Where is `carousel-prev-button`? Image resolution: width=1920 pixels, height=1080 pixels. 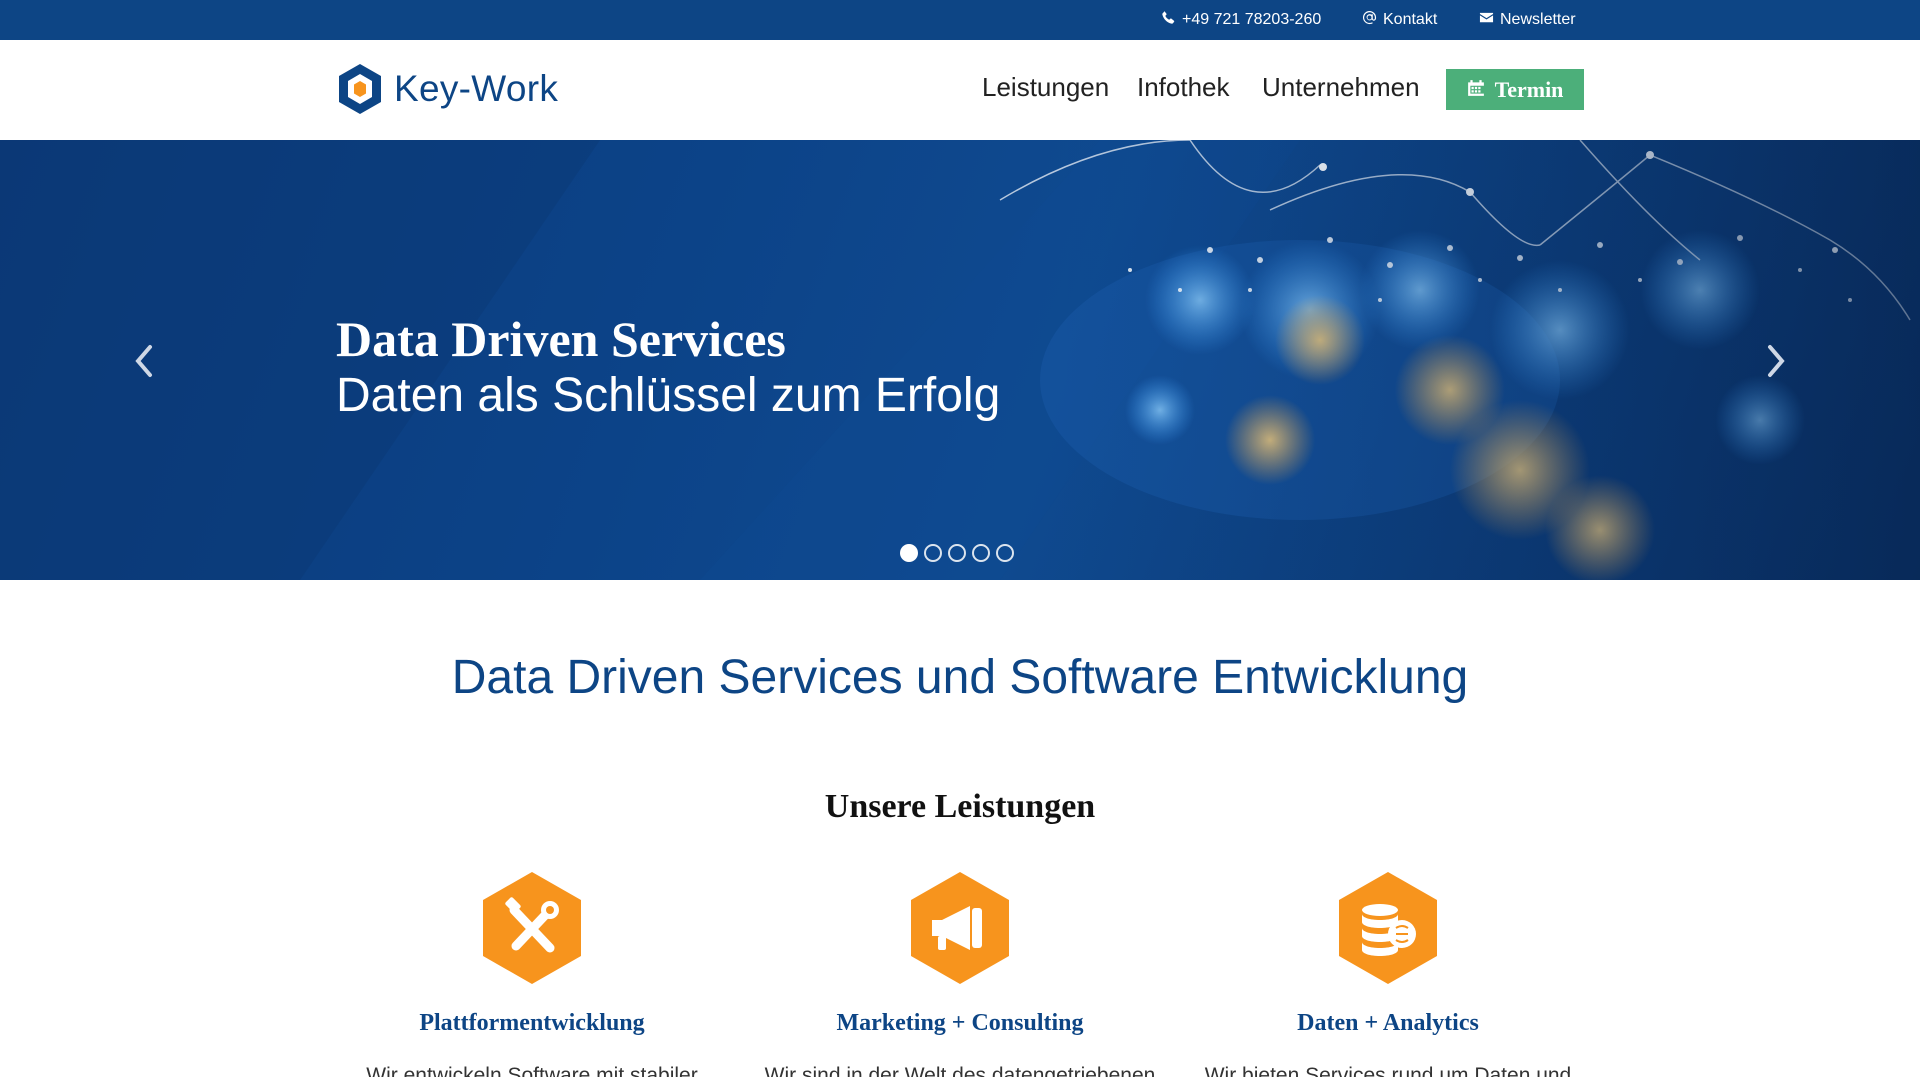
carousel-prev-button is located at coordinates (144, 361).